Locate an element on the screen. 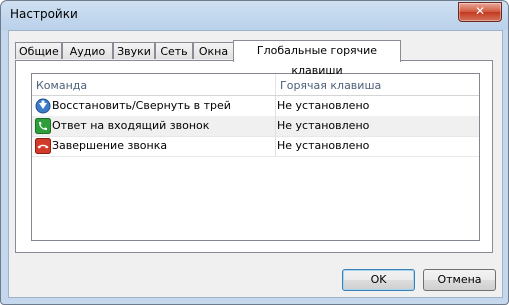  tab-sounds: Звуки is located at coordinates (134, 50).